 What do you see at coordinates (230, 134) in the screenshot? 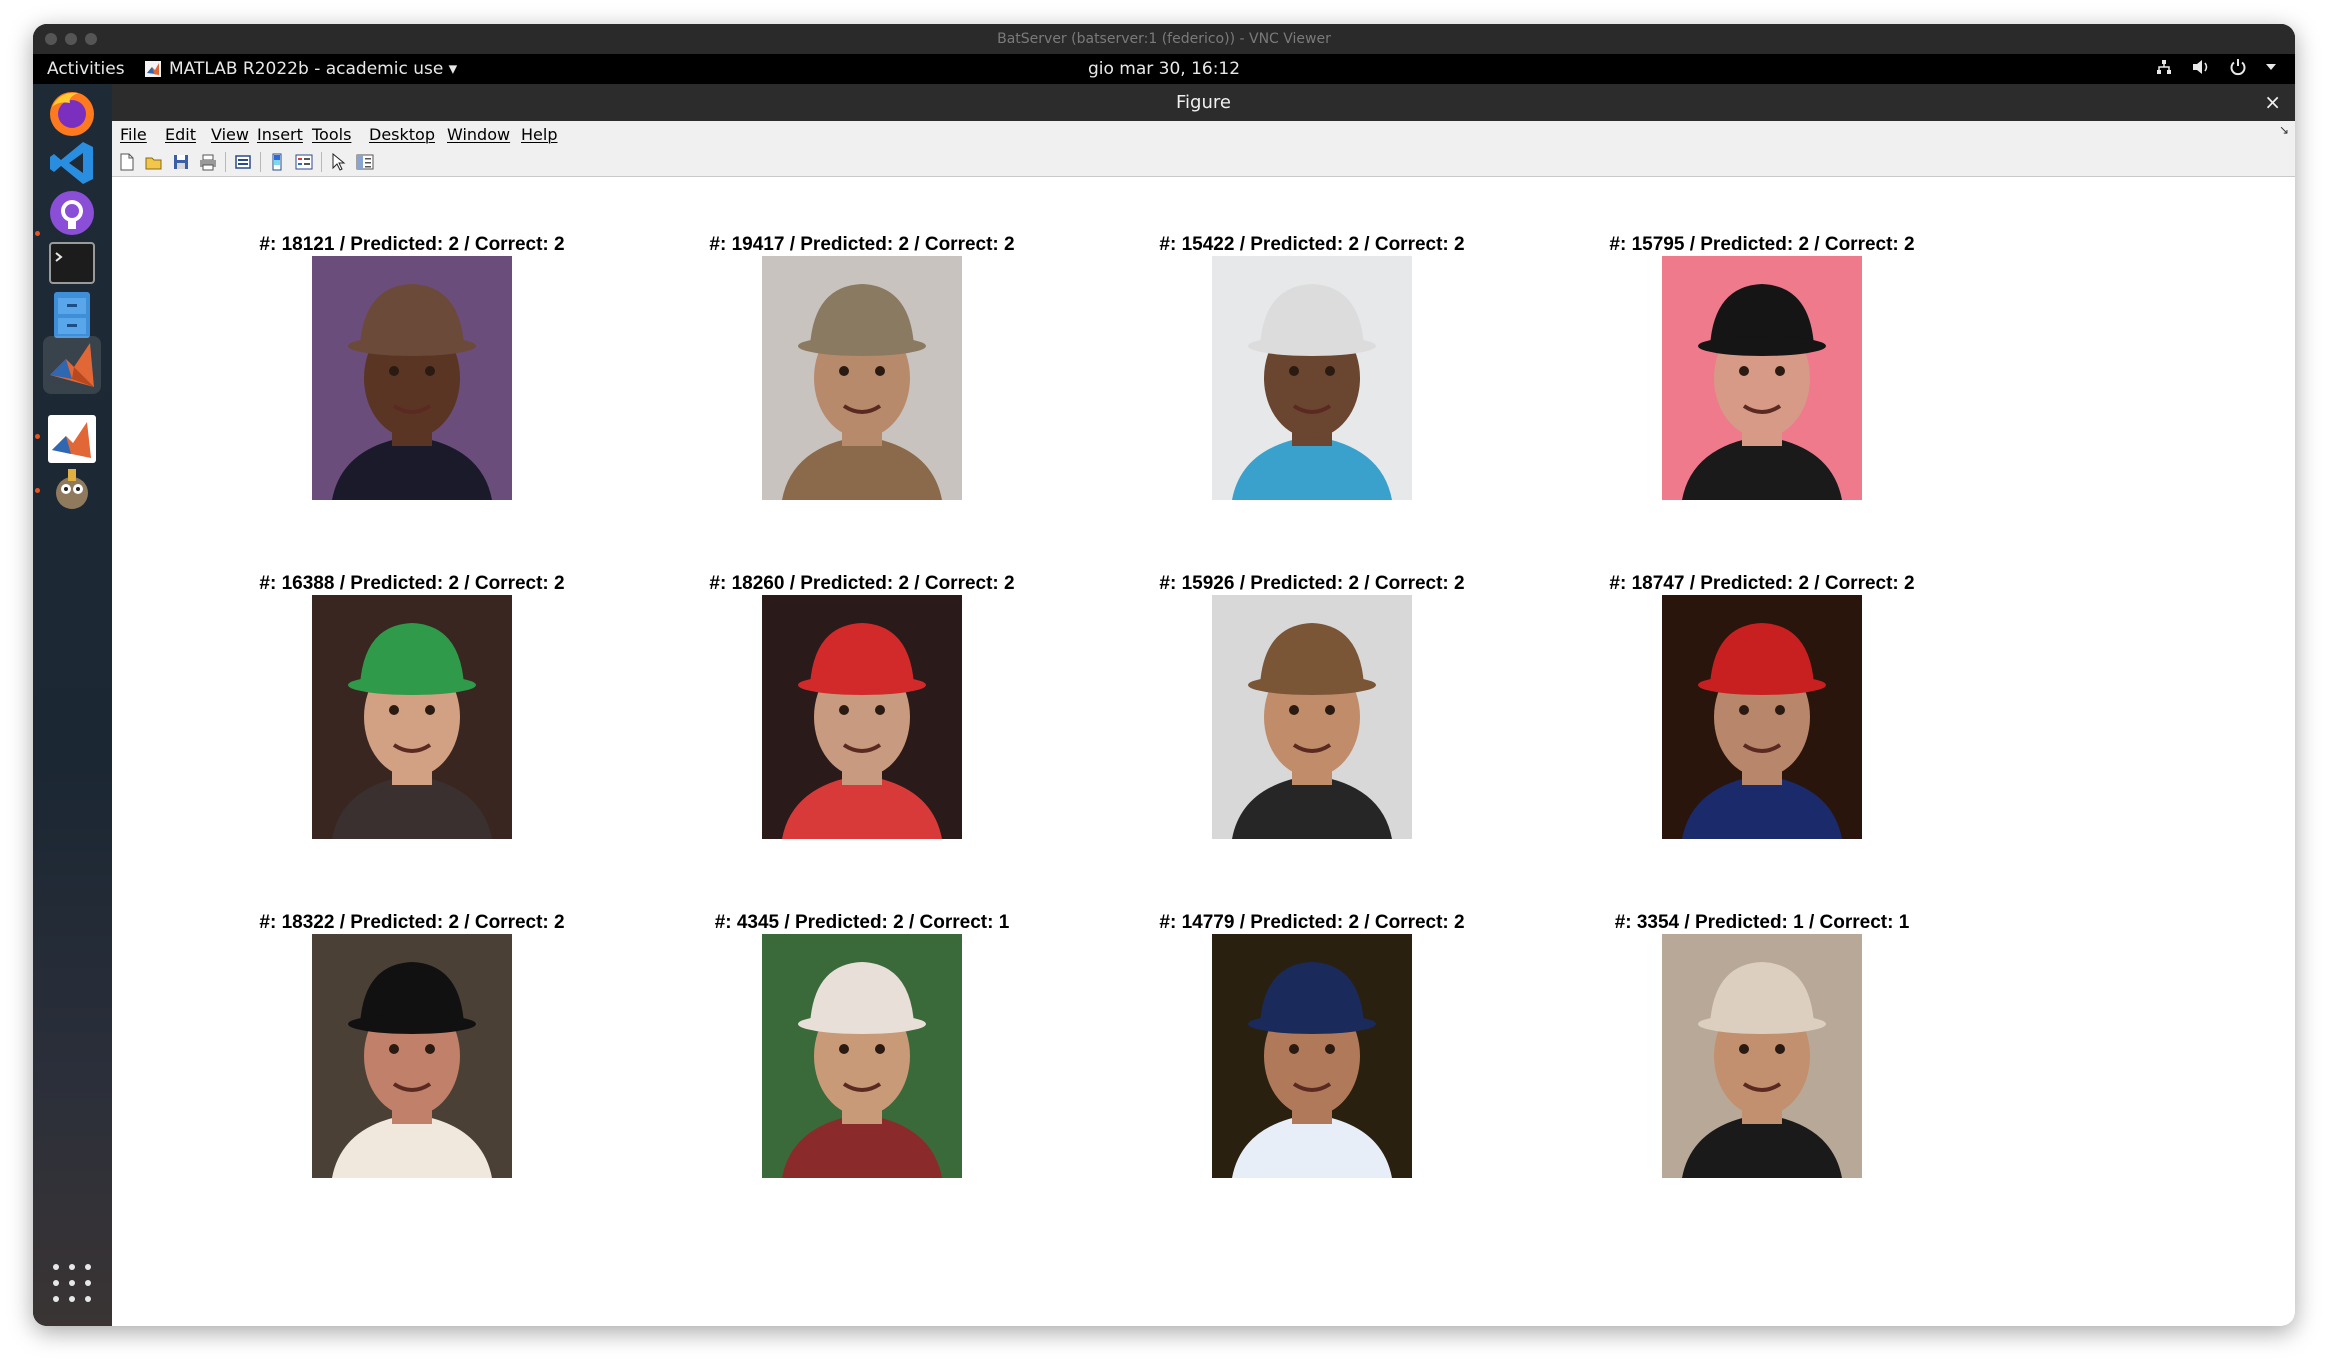
I see `menu-view: View` at bounding box center [230, 134].